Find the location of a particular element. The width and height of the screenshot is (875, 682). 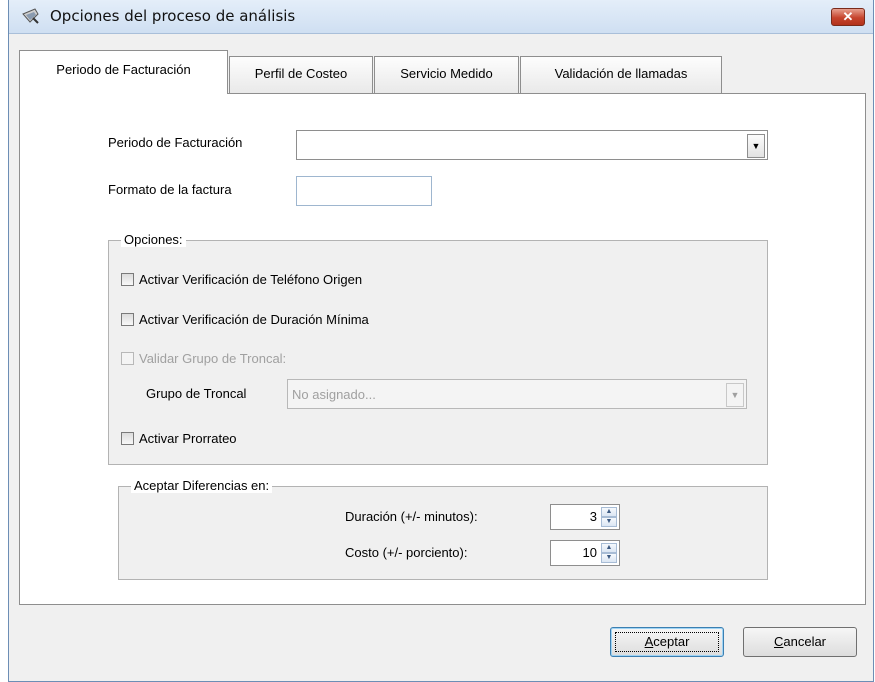

trunk-group-check: Validar Grupo de Troncal: is located at coordinates (203, 358).